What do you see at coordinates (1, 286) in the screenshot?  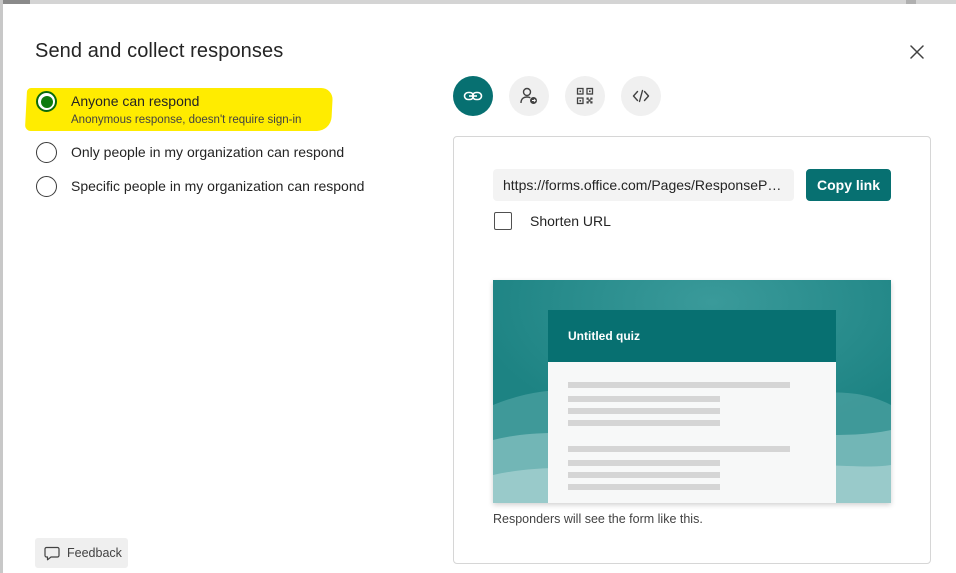 I see `window-left-edge` at bounding box center [1, 286].